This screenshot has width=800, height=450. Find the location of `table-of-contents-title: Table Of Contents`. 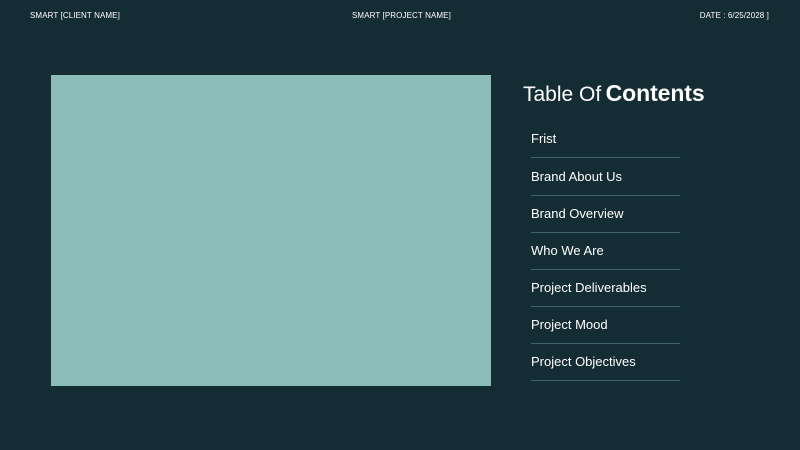

table-of-contents-title: Table Of Contents is located at coordinates (614, 95).